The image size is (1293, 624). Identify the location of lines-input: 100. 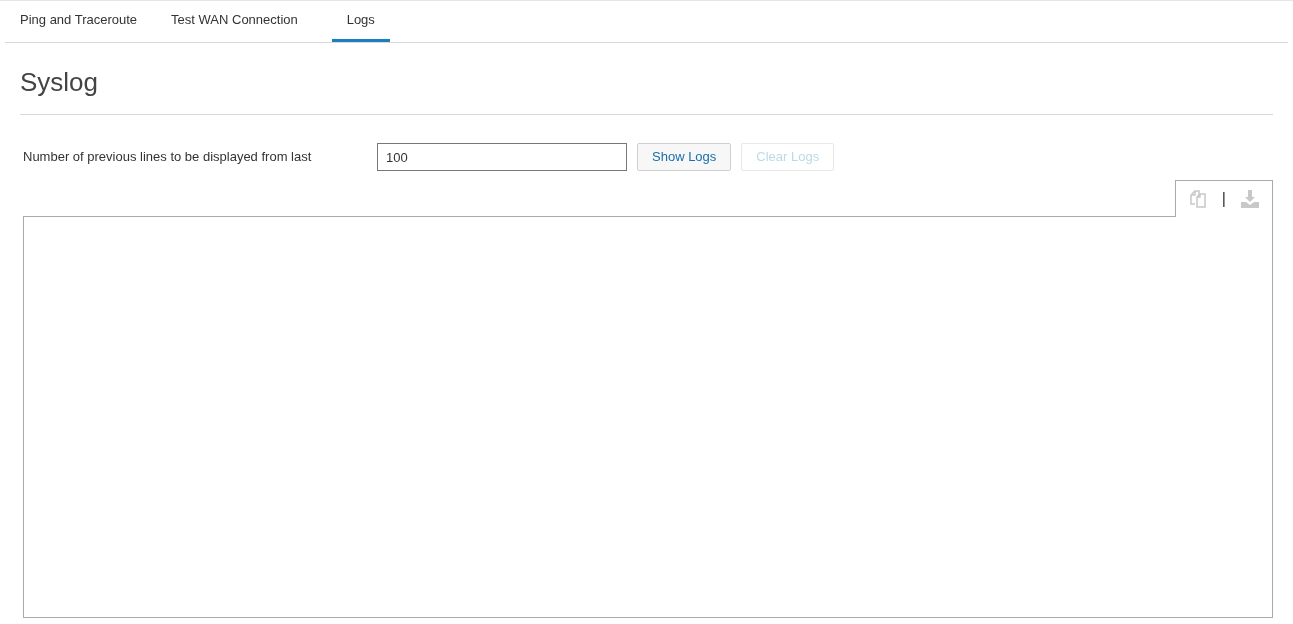
(502, 157).